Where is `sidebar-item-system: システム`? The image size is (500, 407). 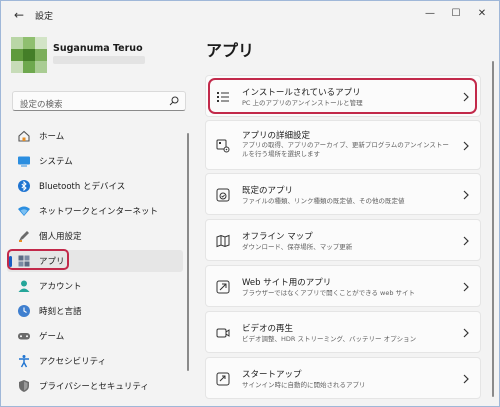 sidebar-item-system: システム is located at coordinates (95, 161).